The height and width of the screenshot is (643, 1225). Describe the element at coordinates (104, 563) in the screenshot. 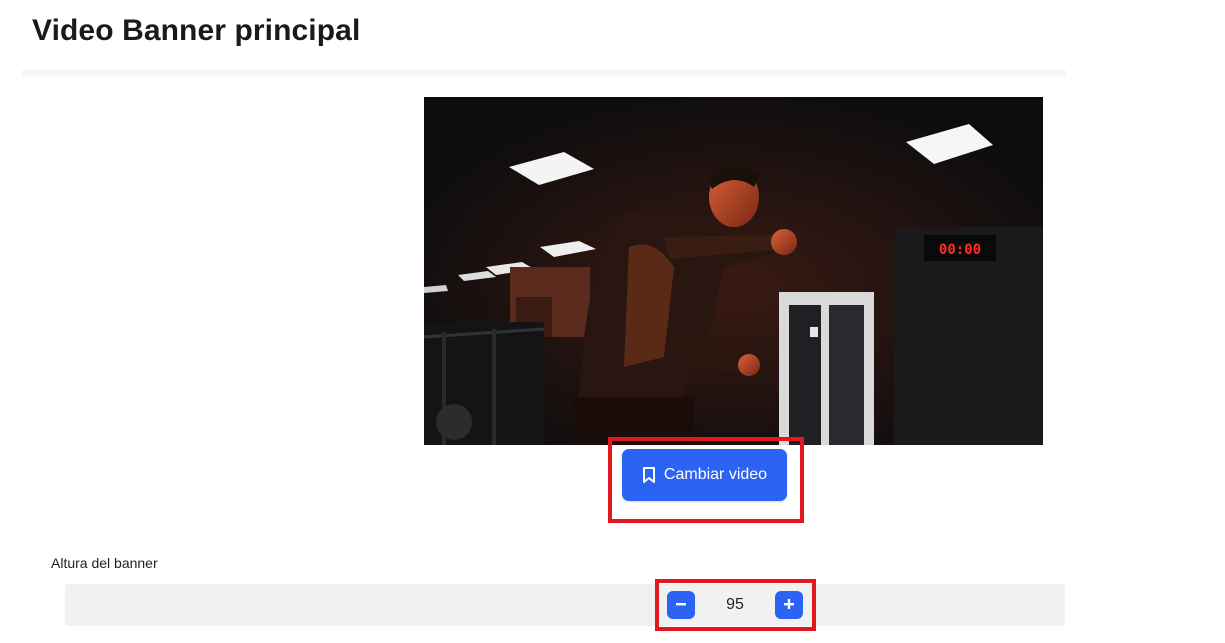

I see `banner-height-label: Altura del banner` at that location.